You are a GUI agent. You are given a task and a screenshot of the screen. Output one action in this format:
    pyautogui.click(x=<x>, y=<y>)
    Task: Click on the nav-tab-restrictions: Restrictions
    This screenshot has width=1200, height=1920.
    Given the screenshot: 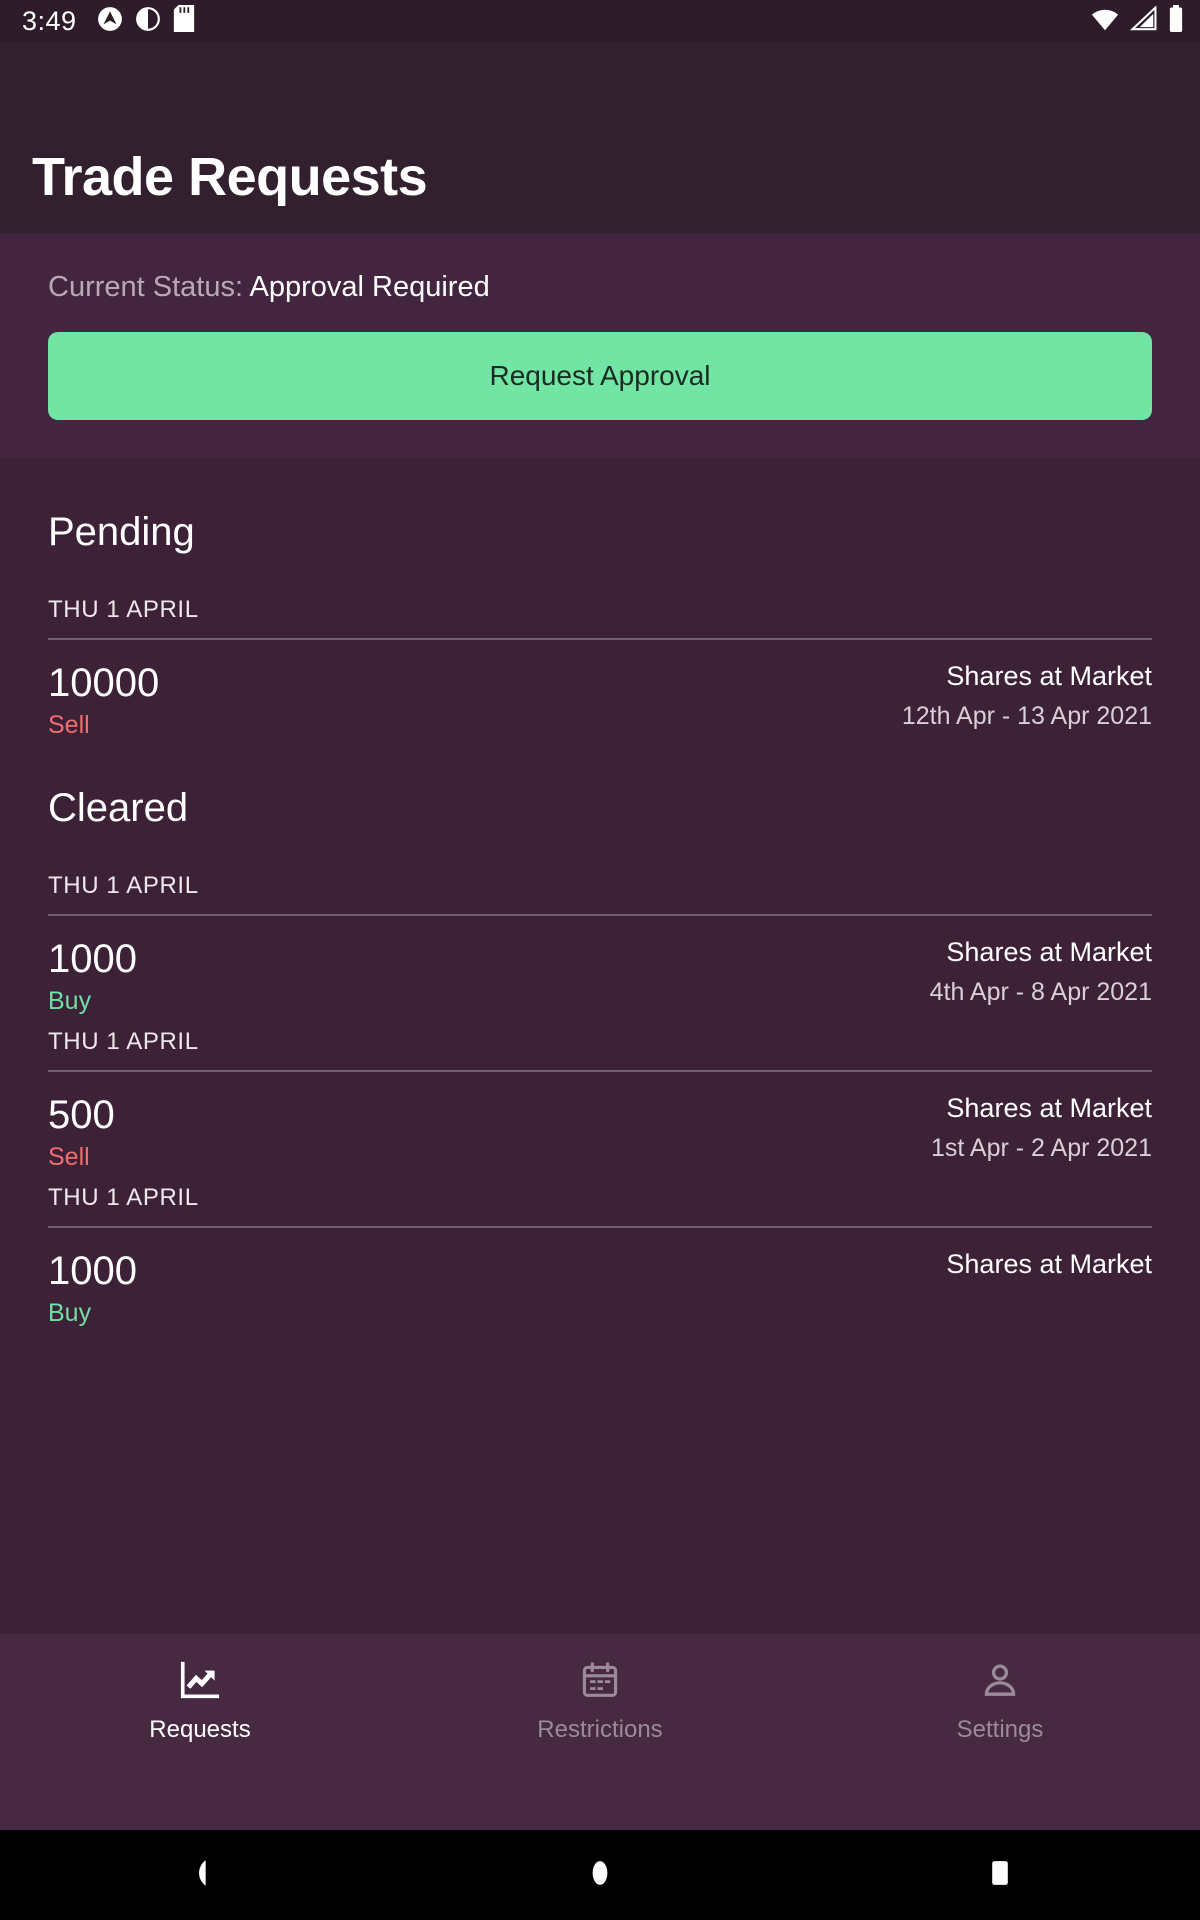 What is the action you would take?
    pyautogui.click(x=600, y=1700)
    